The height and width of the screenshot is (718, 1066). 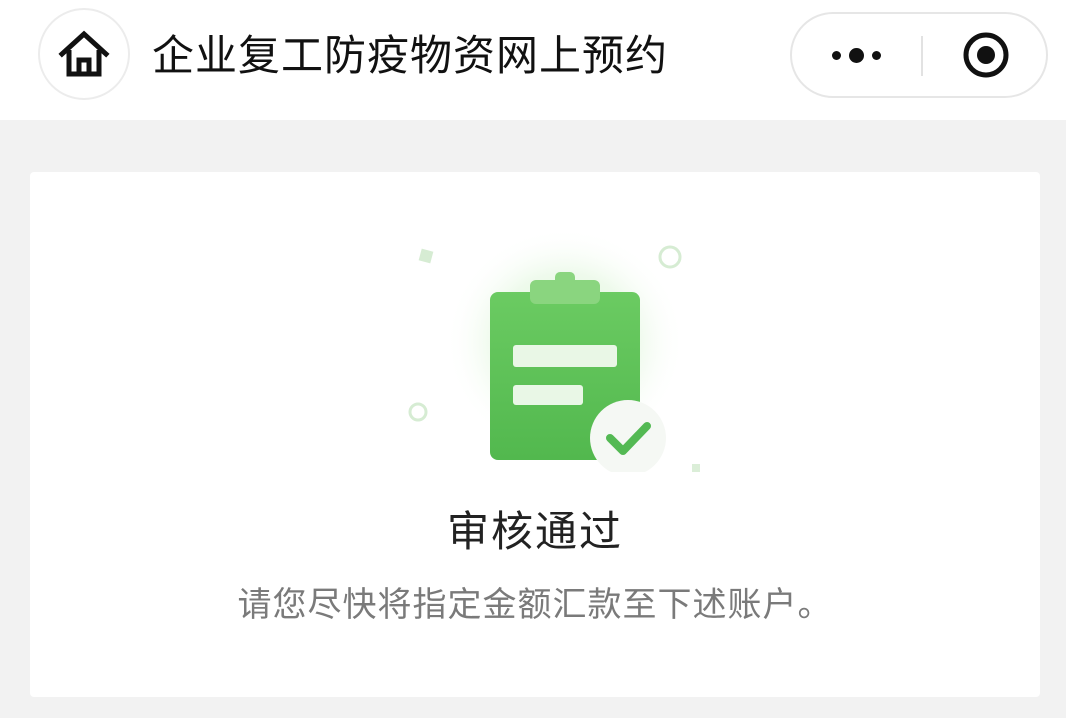 What do you see at coordinates (534, 531) in the screenshot?
I see `status-title: 审核通过` at bounding box center [534, 531].